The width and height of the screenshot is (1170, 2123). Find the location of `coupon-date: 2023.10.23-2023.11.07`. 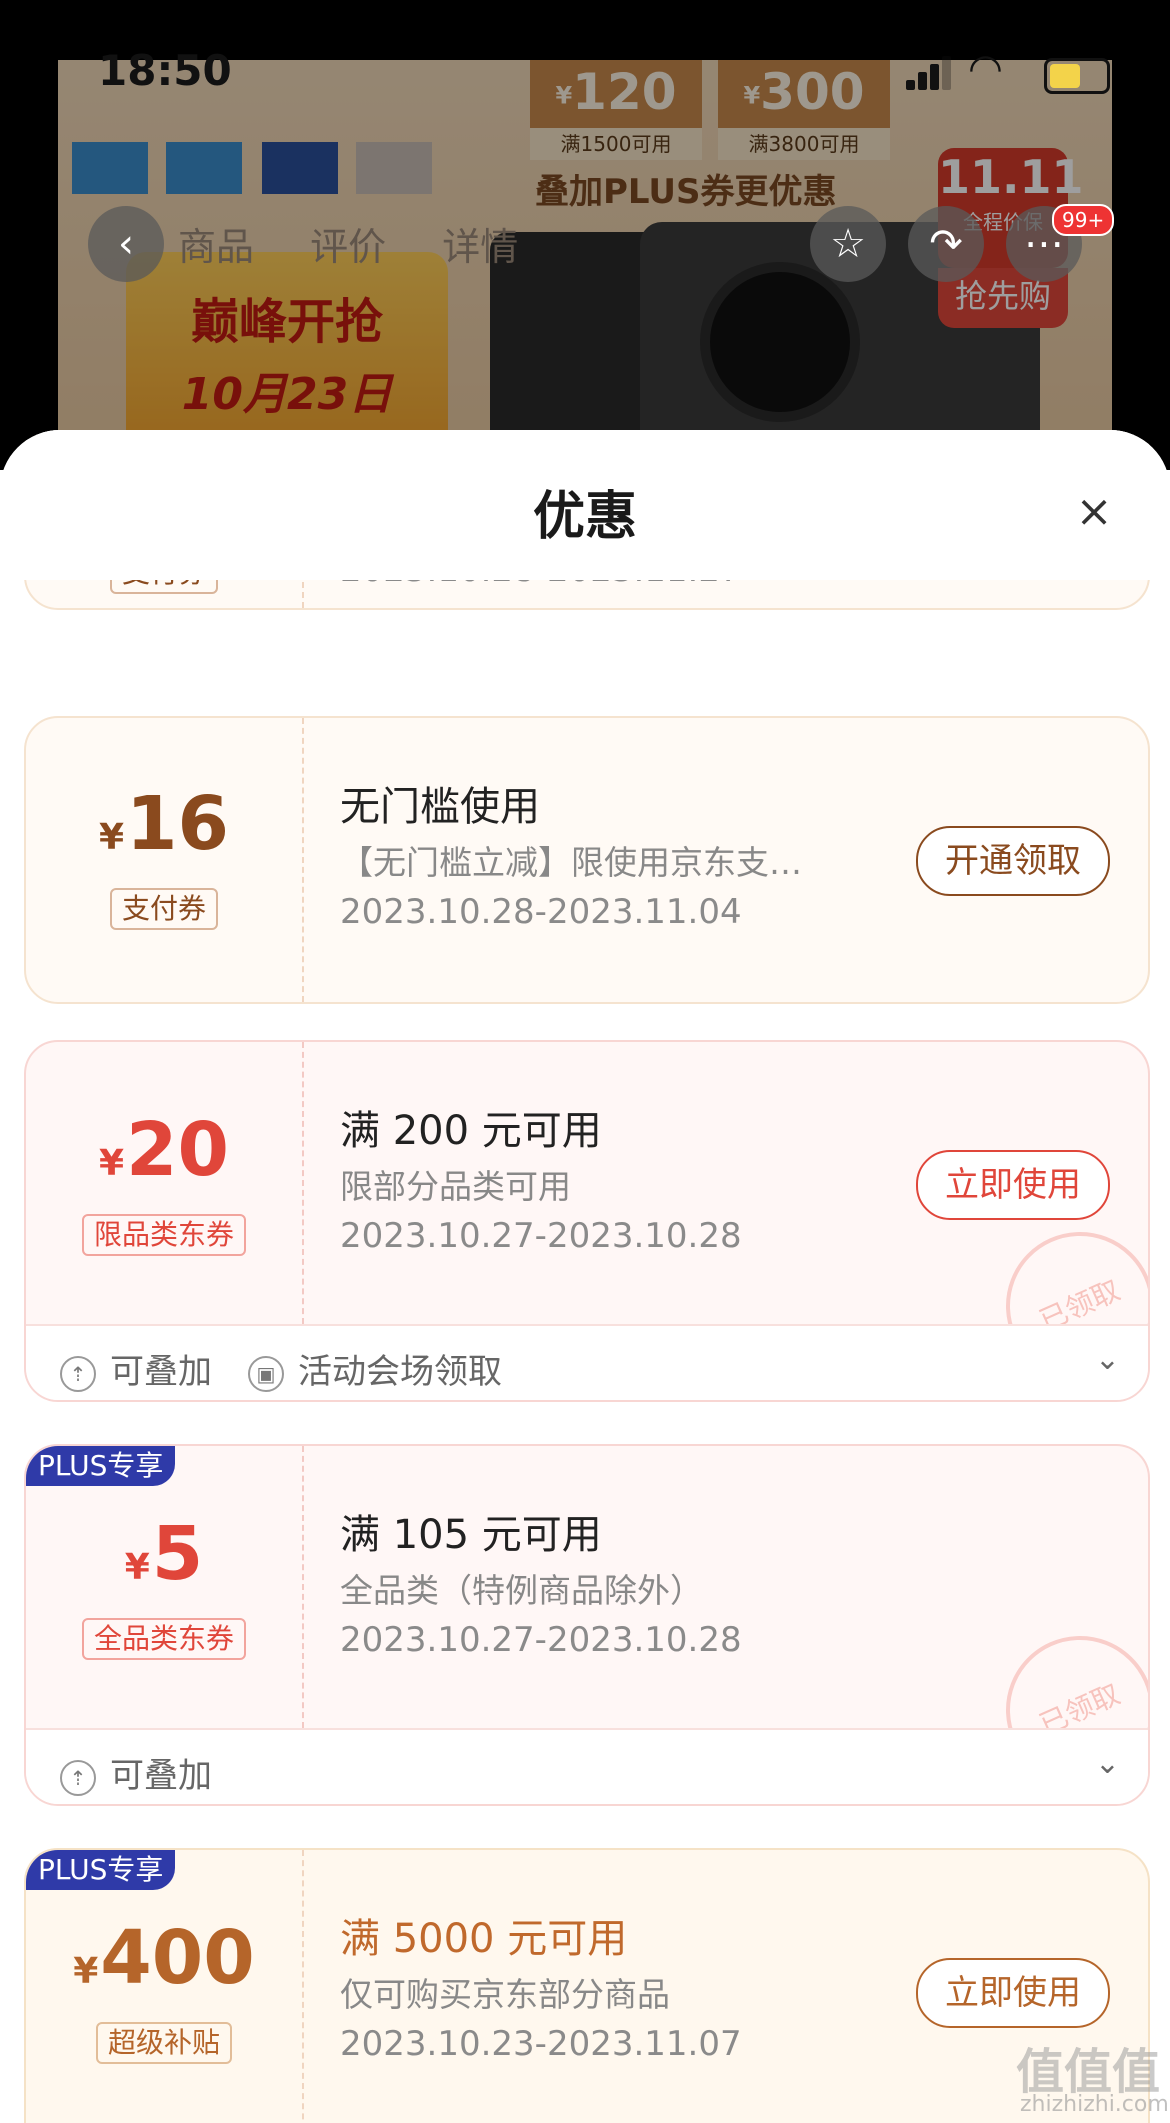

coupon-date: 2023.10.23-2023.11.07 is located at coordinates (541, 2044).